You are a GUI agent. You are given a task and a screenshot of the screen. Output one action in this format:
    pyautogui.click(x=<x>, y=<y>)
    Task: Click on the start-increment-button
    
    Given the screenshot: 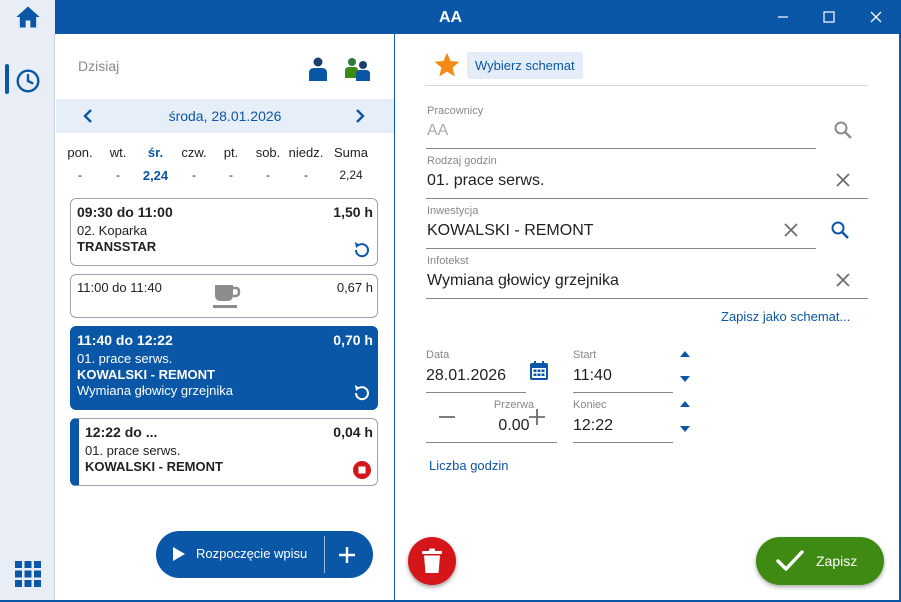 What is the action you would take?
    pyautogui.click(x=685, y=354)
    